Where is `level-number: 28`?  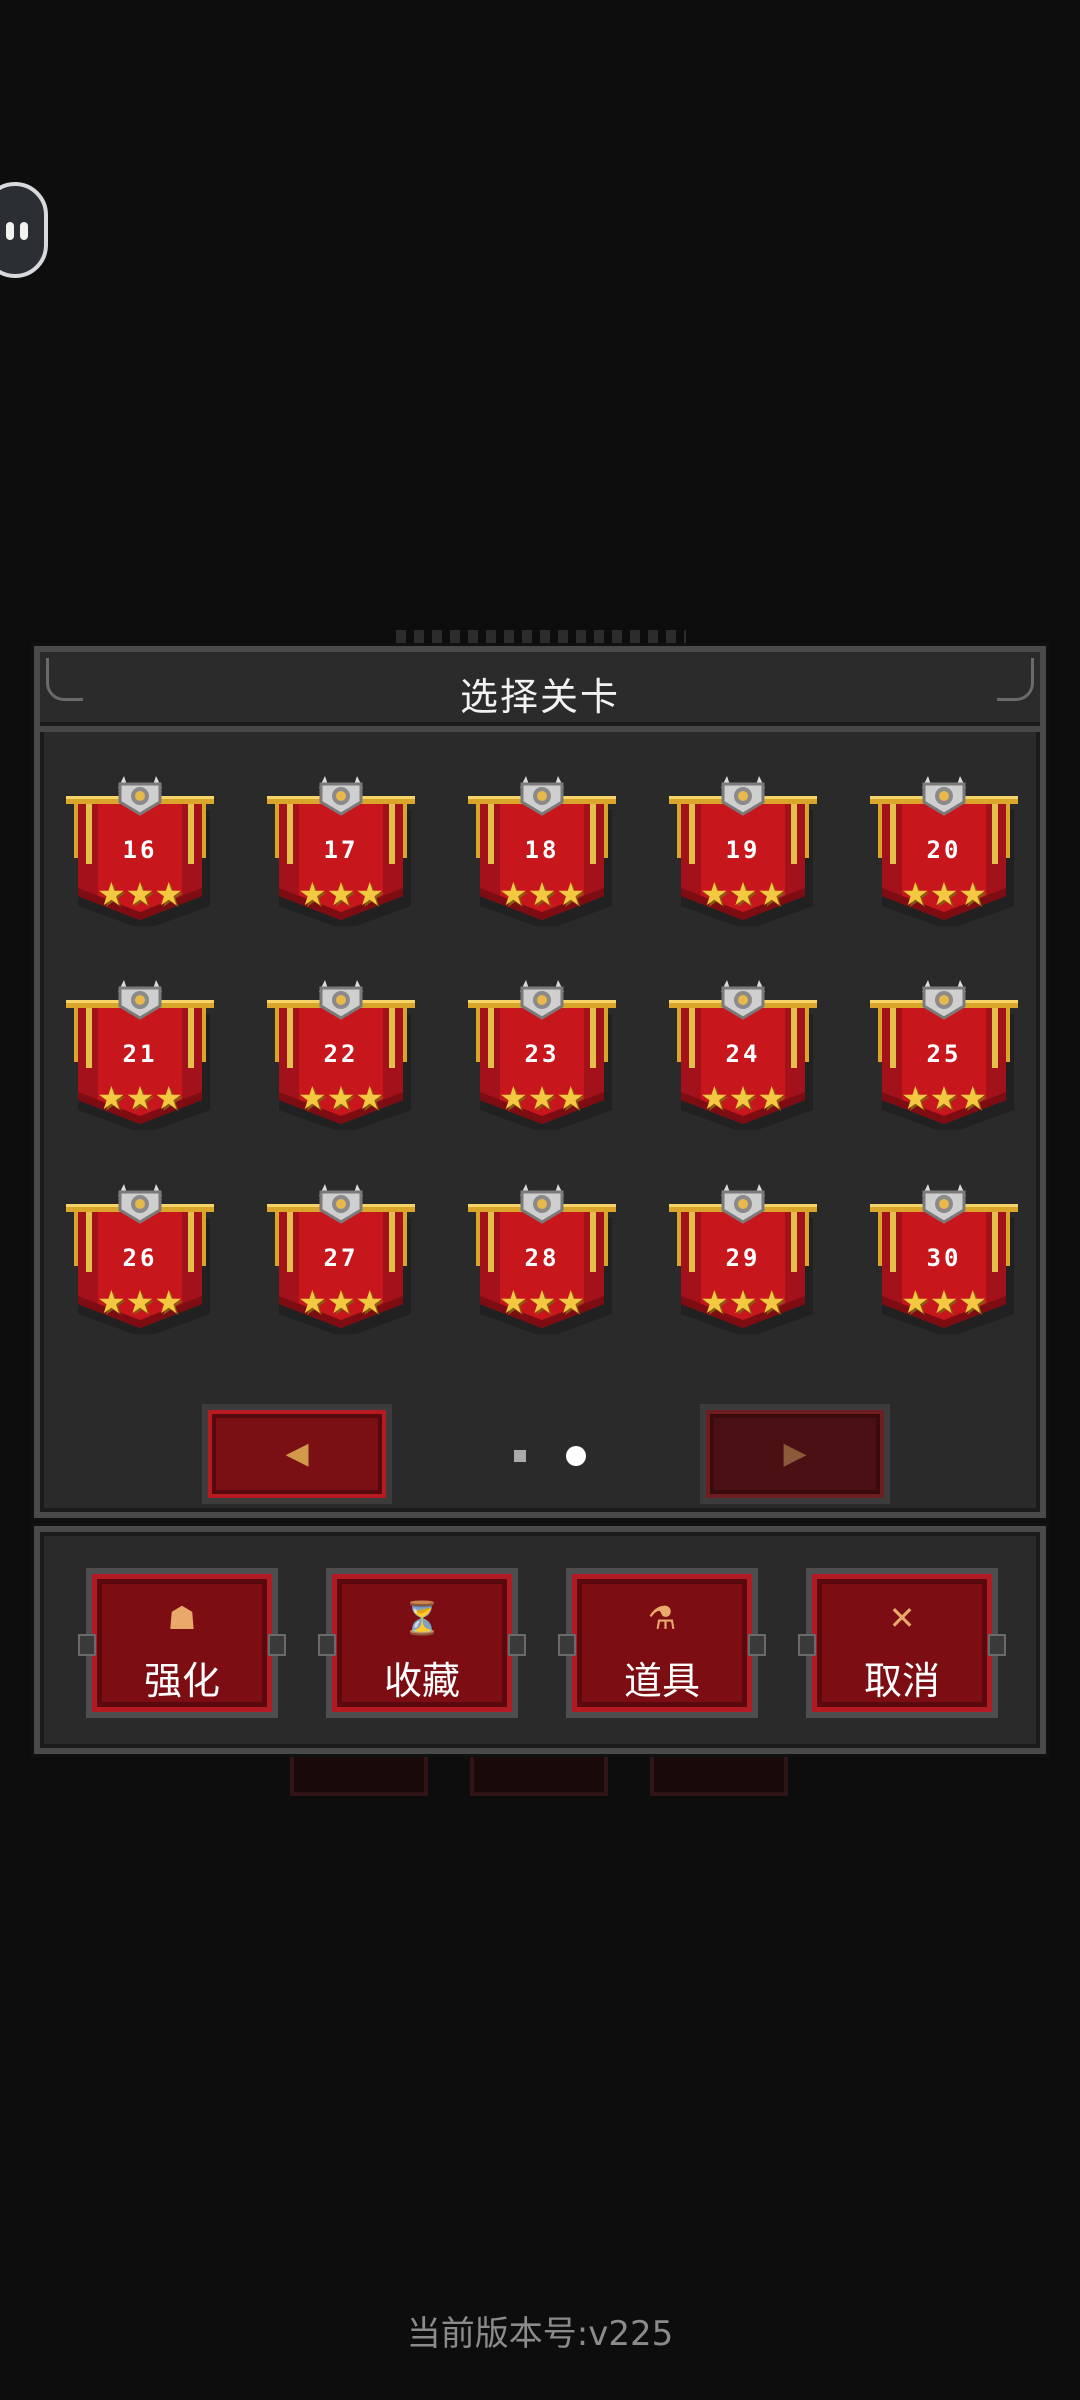
level-number: 28 is located at coordinates (542, 1258).